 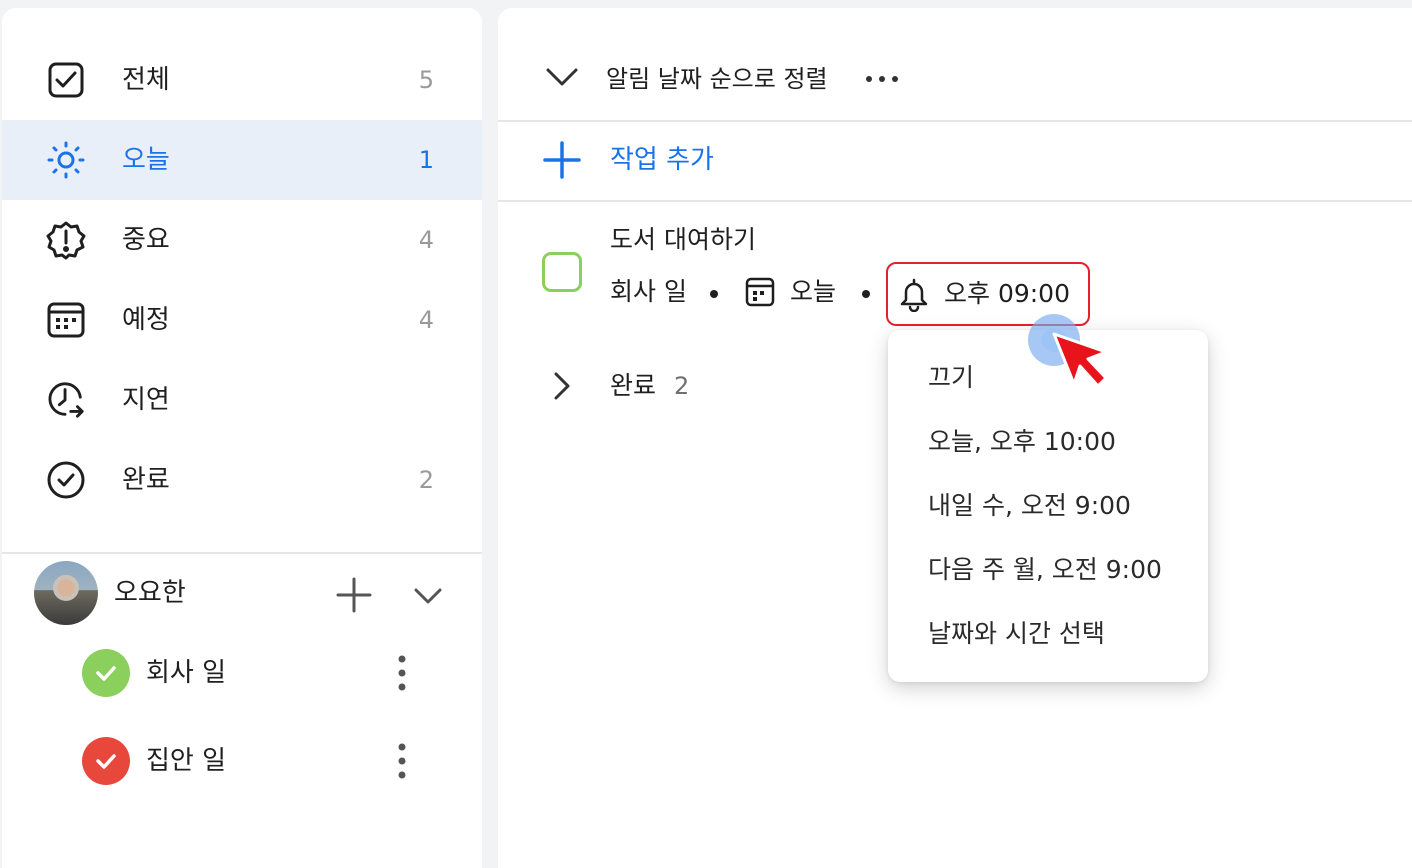 What do you see at coordinates (66, 80) in the screenshot?
I see `checkbox-icon` at bounding box center [66, 80].